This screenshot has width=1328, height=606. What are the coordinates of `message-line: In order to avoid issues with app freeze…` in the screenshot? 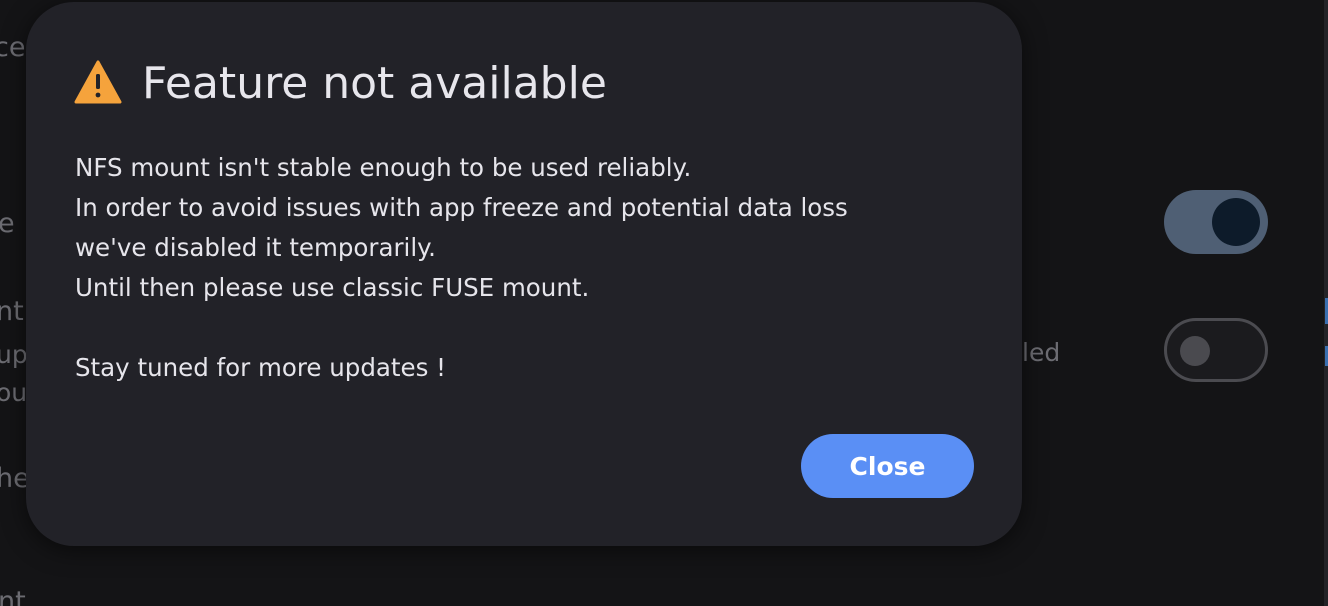 It's located at (461, 207).